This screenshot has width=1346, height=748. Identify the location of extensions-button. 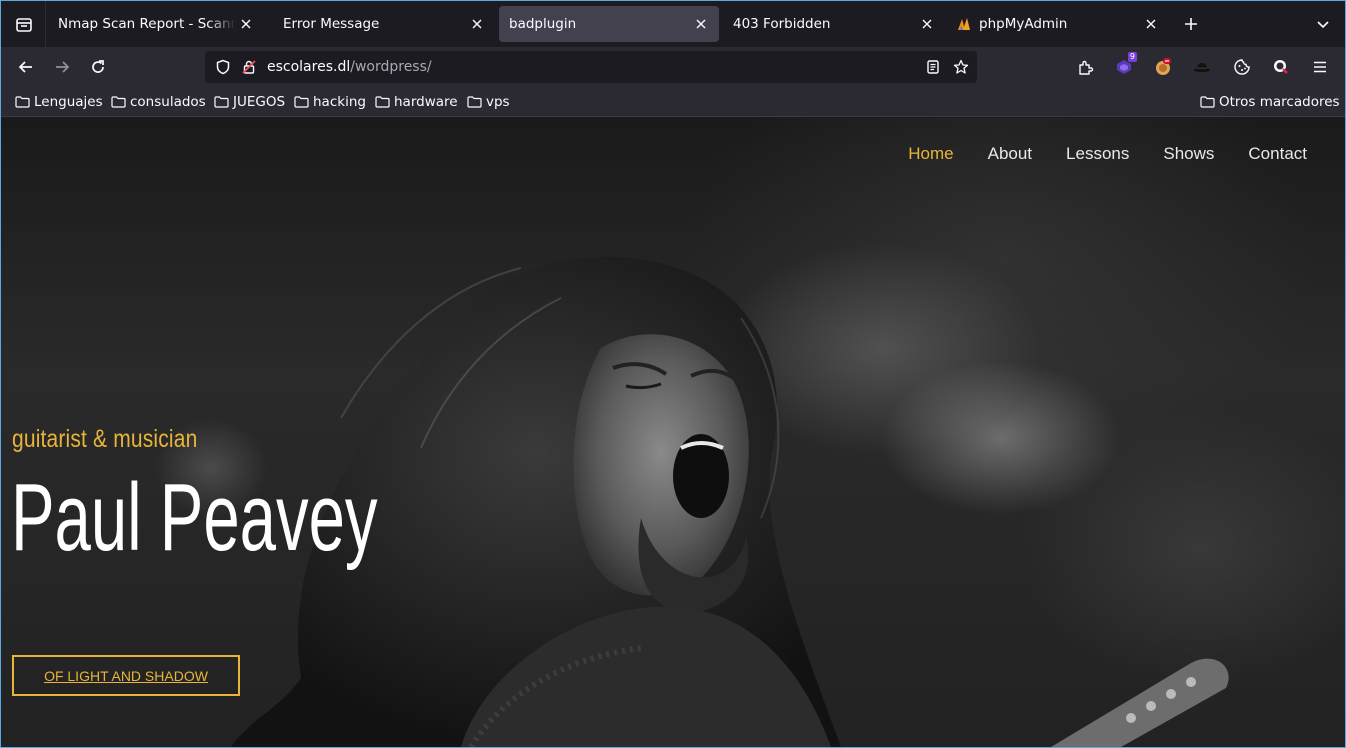
(1085, 67).